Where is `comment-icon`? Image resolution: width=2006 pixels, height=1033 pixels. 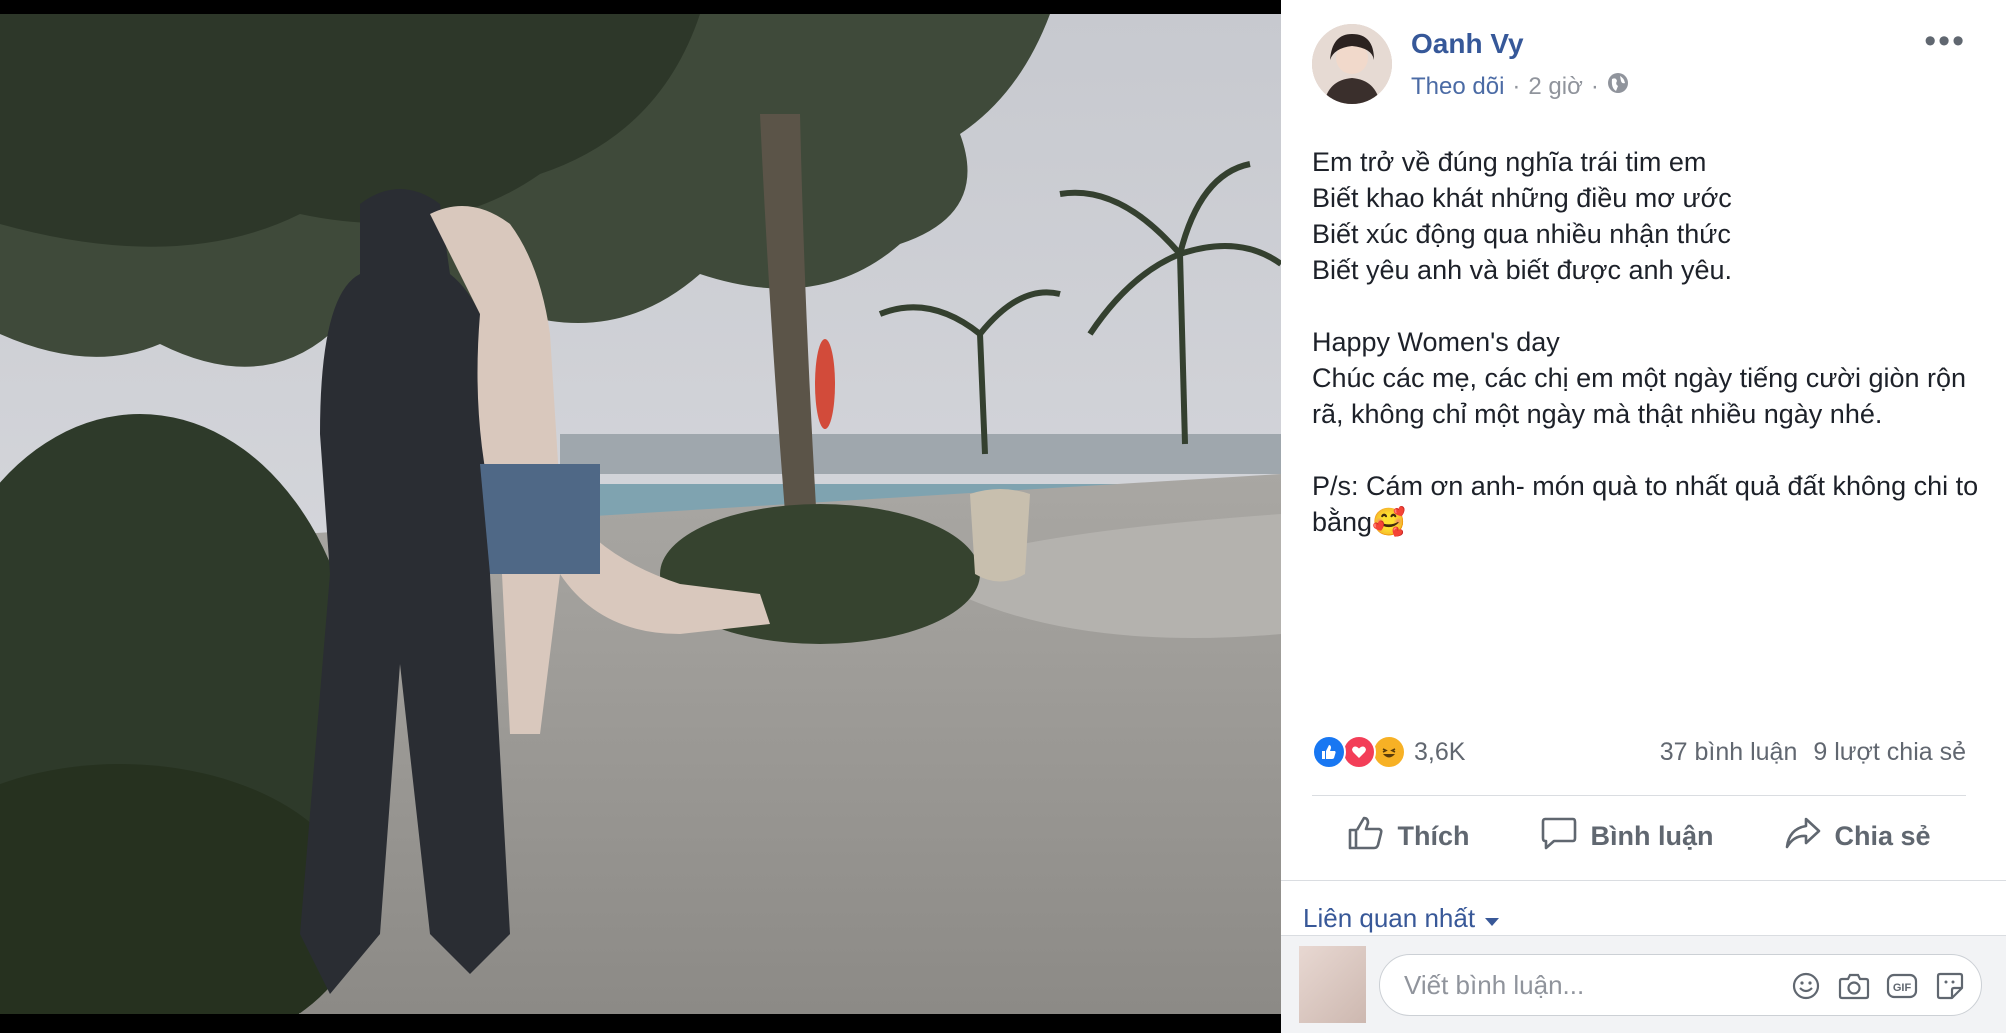
comment-icon is located at coordinates (1559, 836).